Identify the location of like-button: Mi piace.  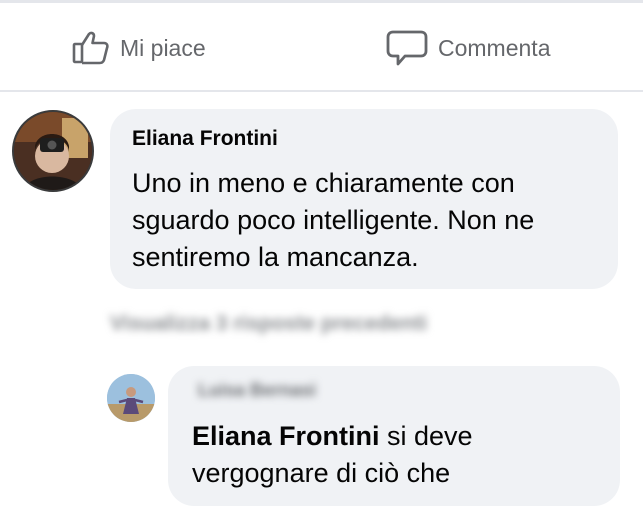
(139, 48).